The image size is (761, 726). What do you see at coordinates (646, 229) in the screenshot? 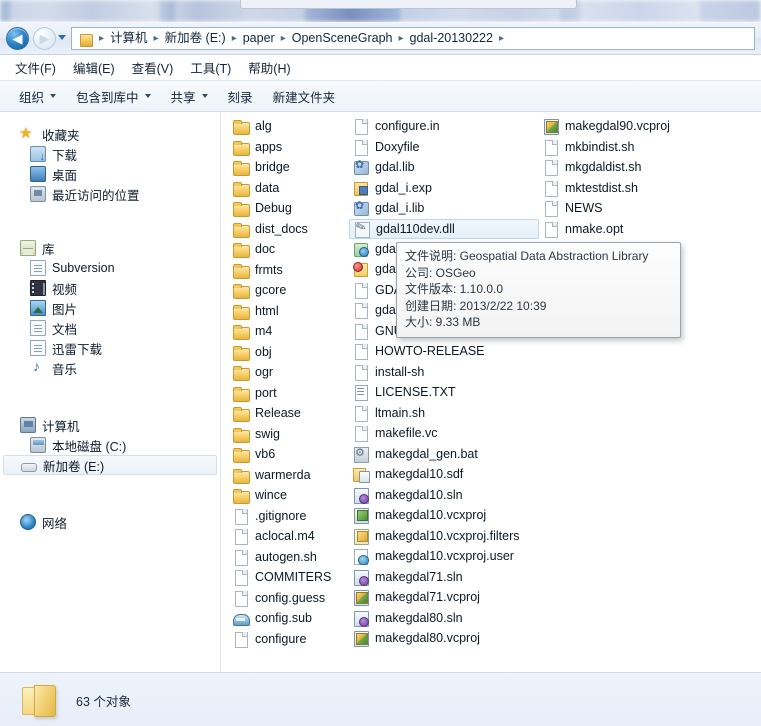
I see `list-item: nmake.opt` at bounding box center [646, 229].